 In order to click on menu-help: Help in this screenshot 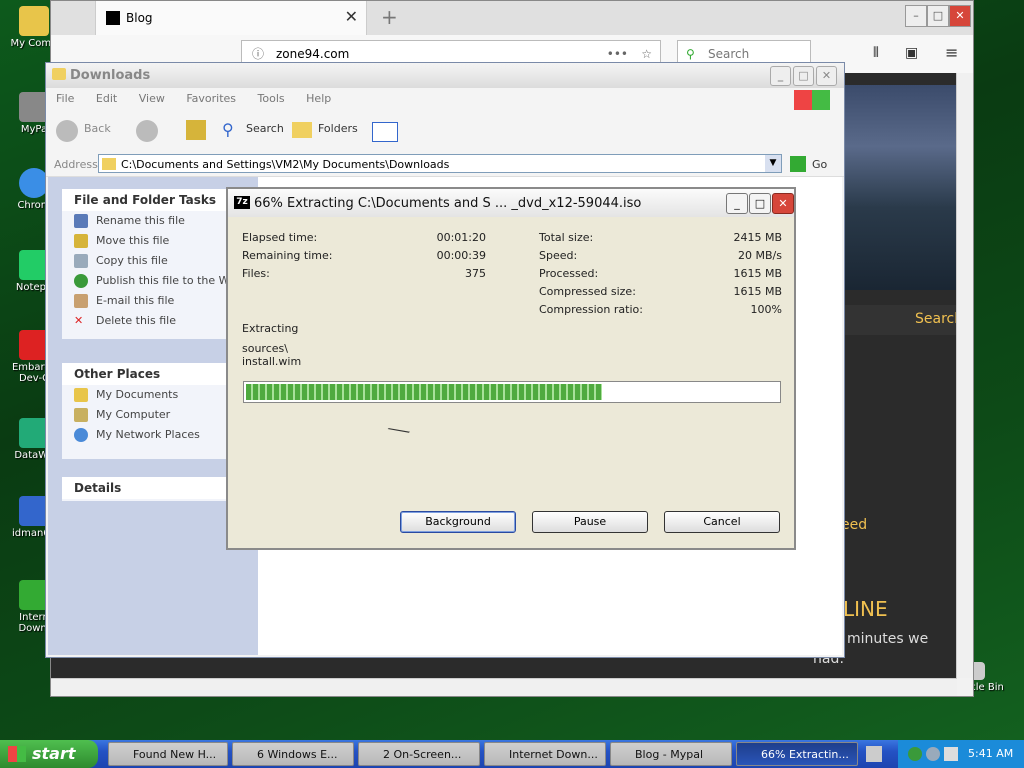, I will do `click(317, 96)`.